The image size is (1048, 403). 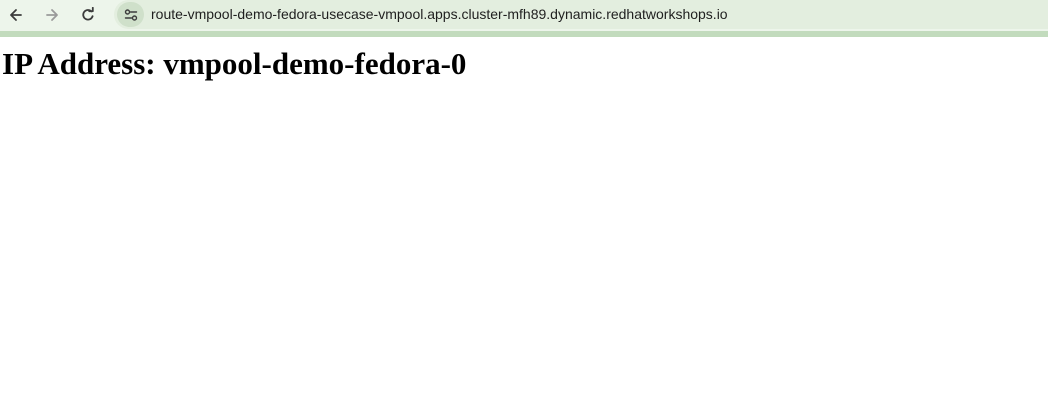 I want to click on back-button, so click(x=16, y=15).